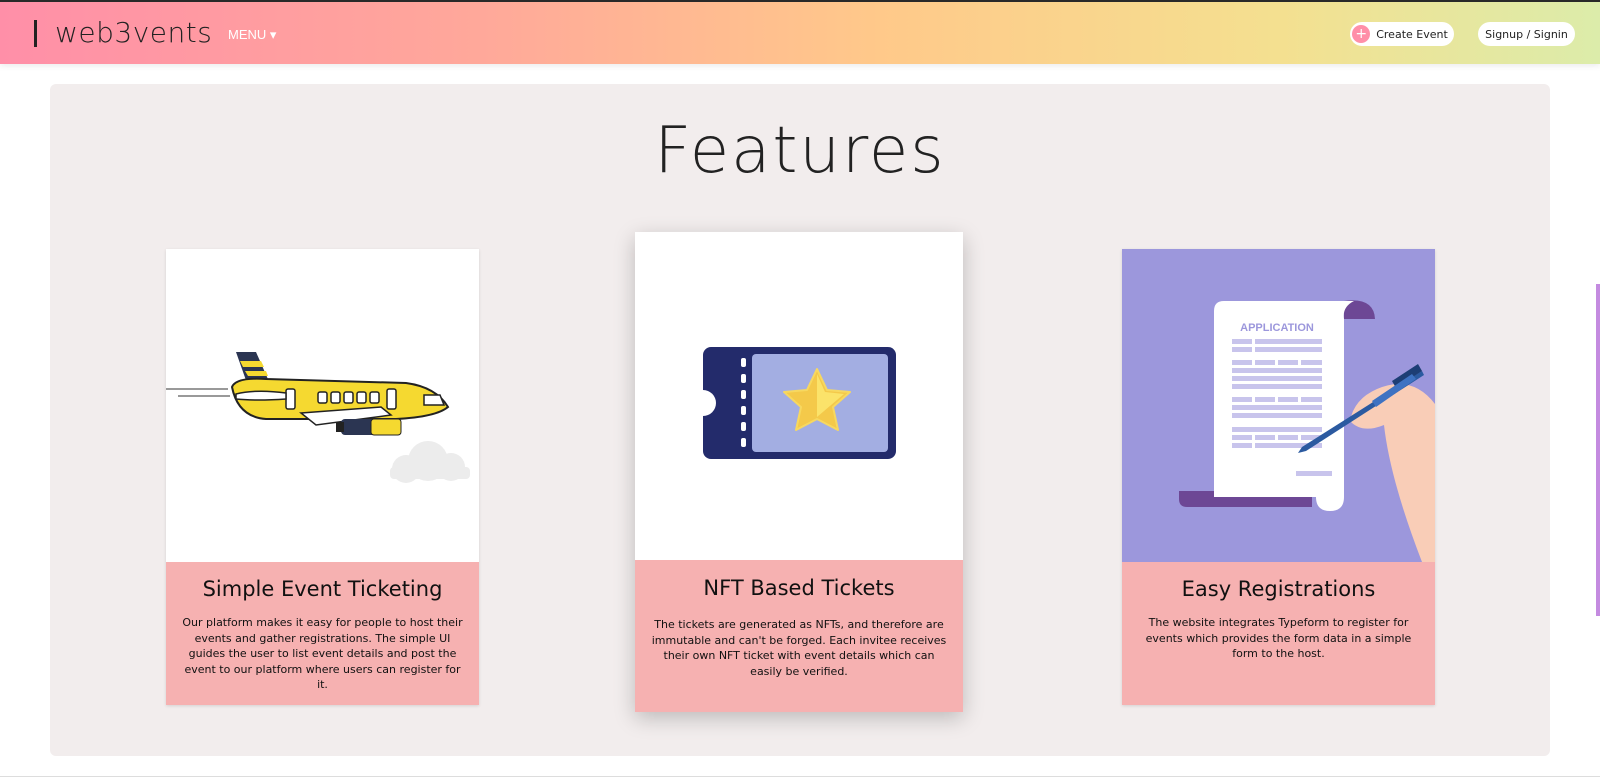  Describe the element at coordinates (1278, 589) in the screenshot. I see `card-title: Easy Registrations` at that location.